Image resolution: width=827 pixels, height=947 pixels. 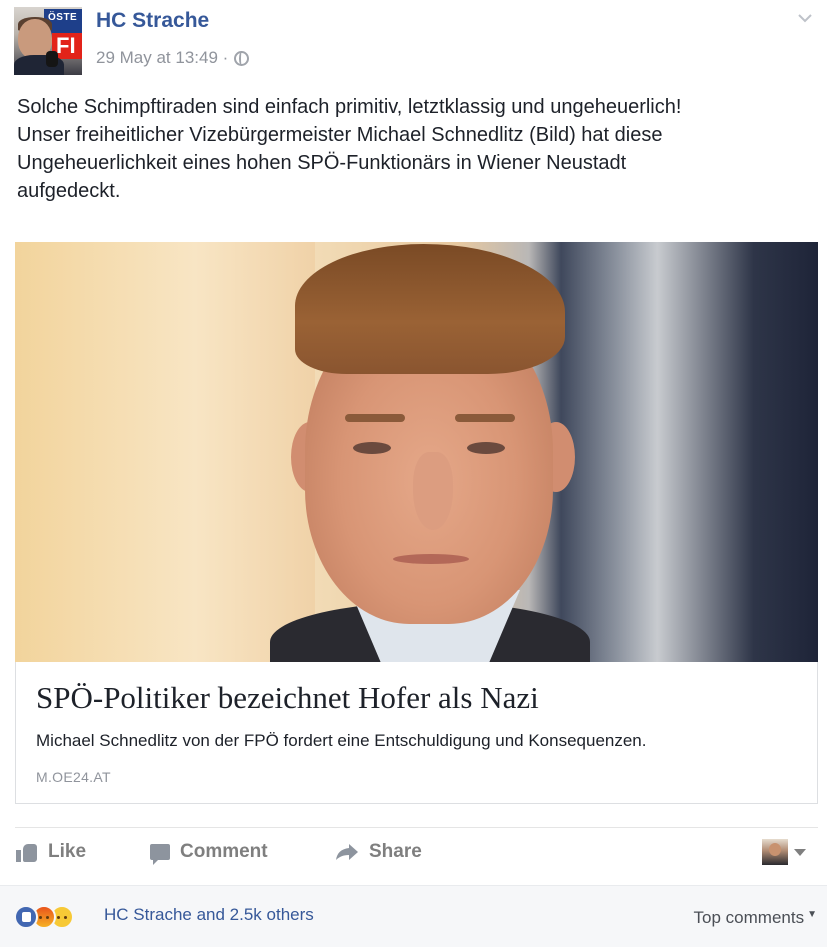 What do you see at coordinates (416, 827) in the screenshot?
I see `actions-divider` at bounding box center [416, 827].